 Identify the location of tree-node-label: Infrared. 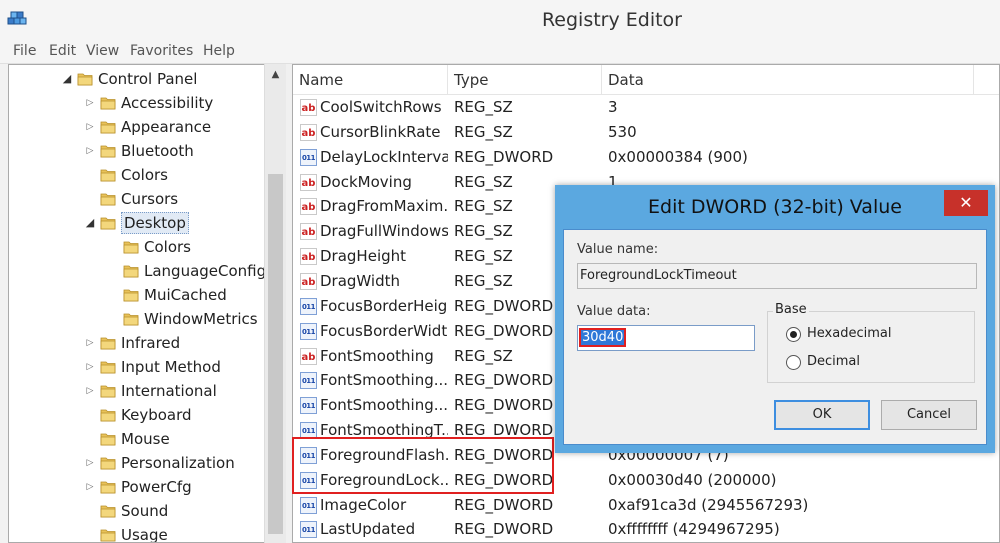
(151, 343).